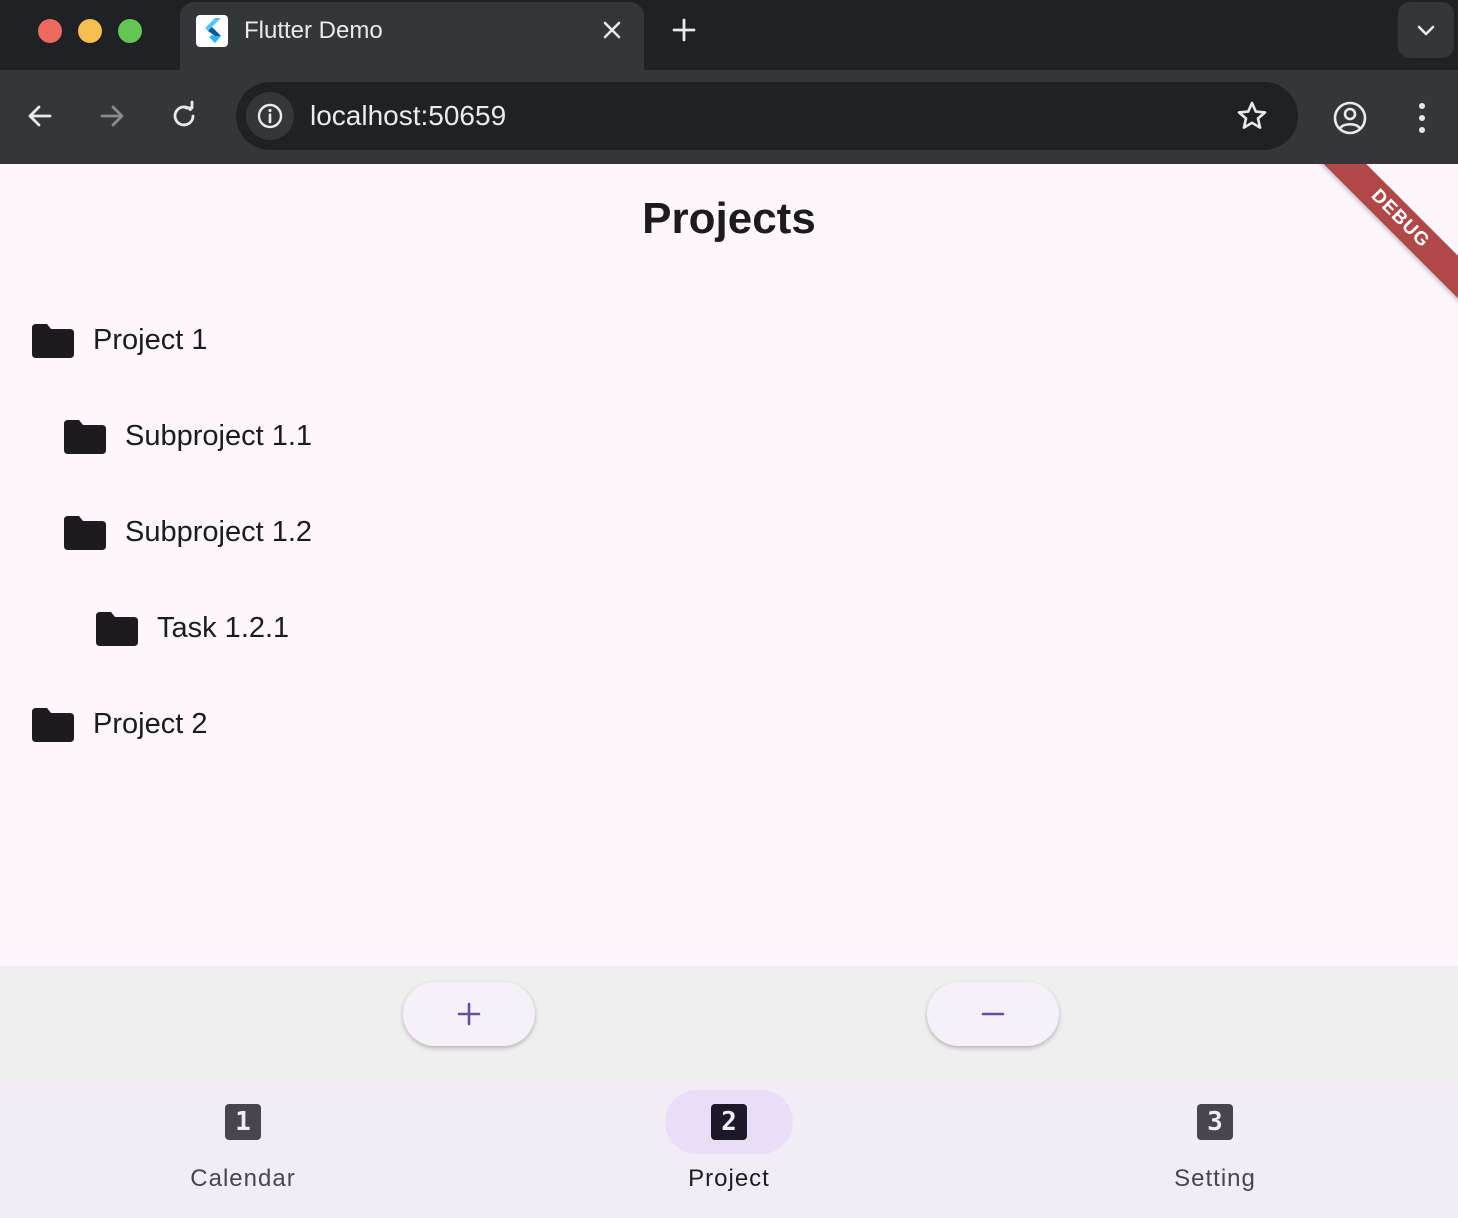  I want to click on forward-arrow-icon, so click(112, 116).